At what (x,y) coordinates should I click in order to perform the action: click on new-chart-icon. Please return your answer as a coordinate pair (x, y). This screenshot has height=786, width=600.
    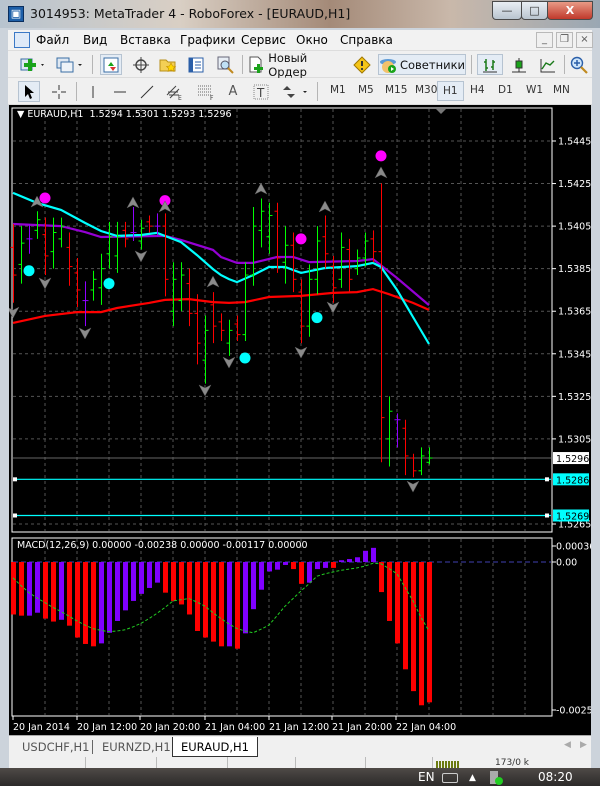
    Looking at the image, I should click on (32, 64).